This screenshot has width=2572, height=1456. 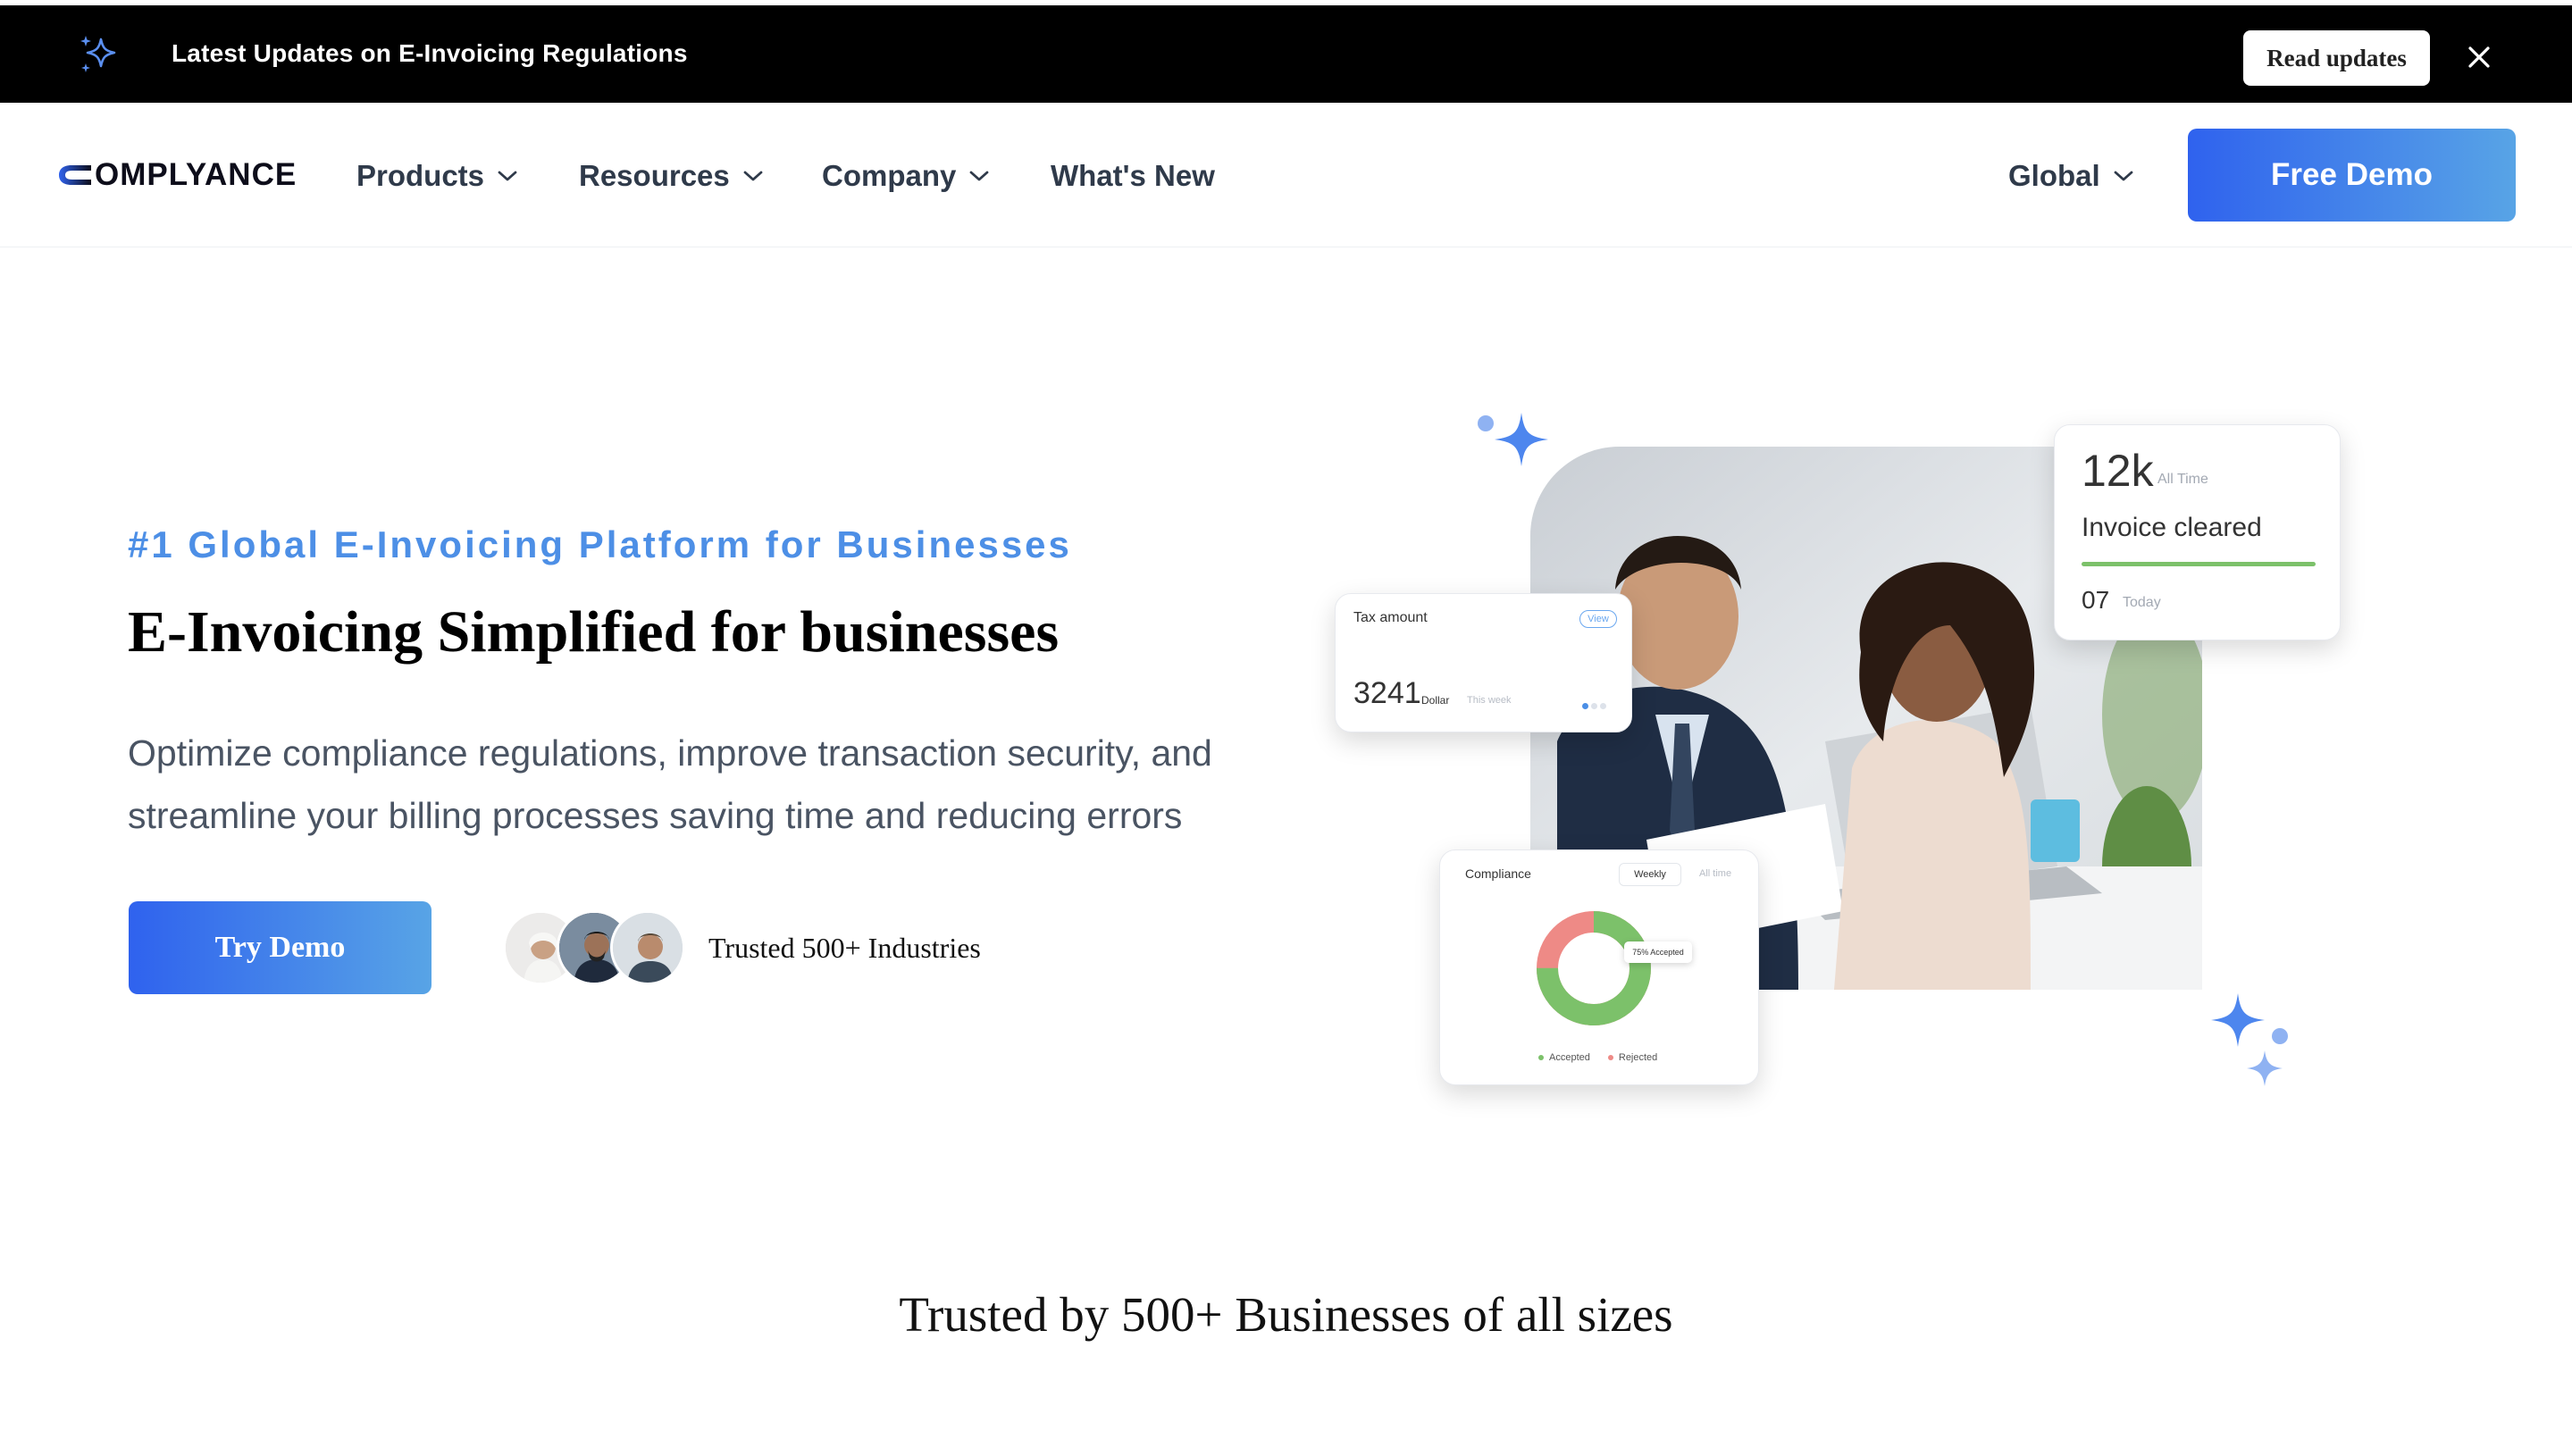 I want to click on logo-text: OMPLYANCE, so click(x=196, y=174).